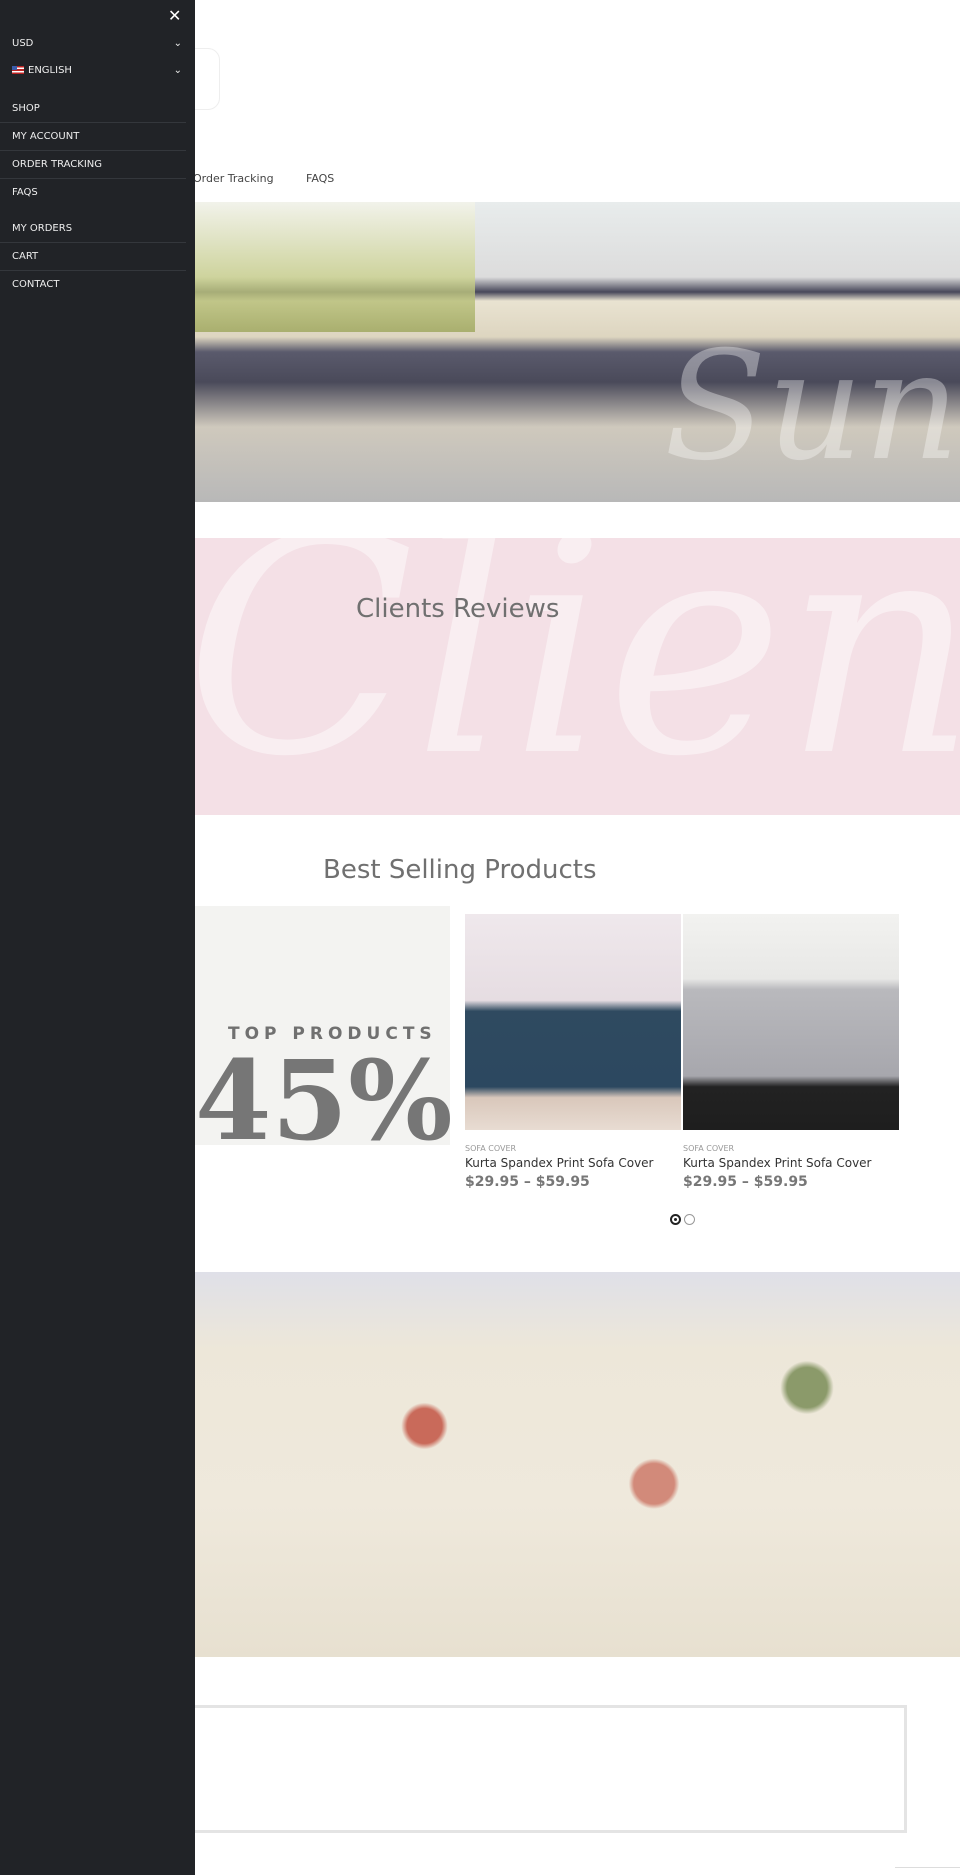 The width and height of the screenshot is (960, 1875). I want to click on reviews-title: Clients Reviews, so click(458, 609).